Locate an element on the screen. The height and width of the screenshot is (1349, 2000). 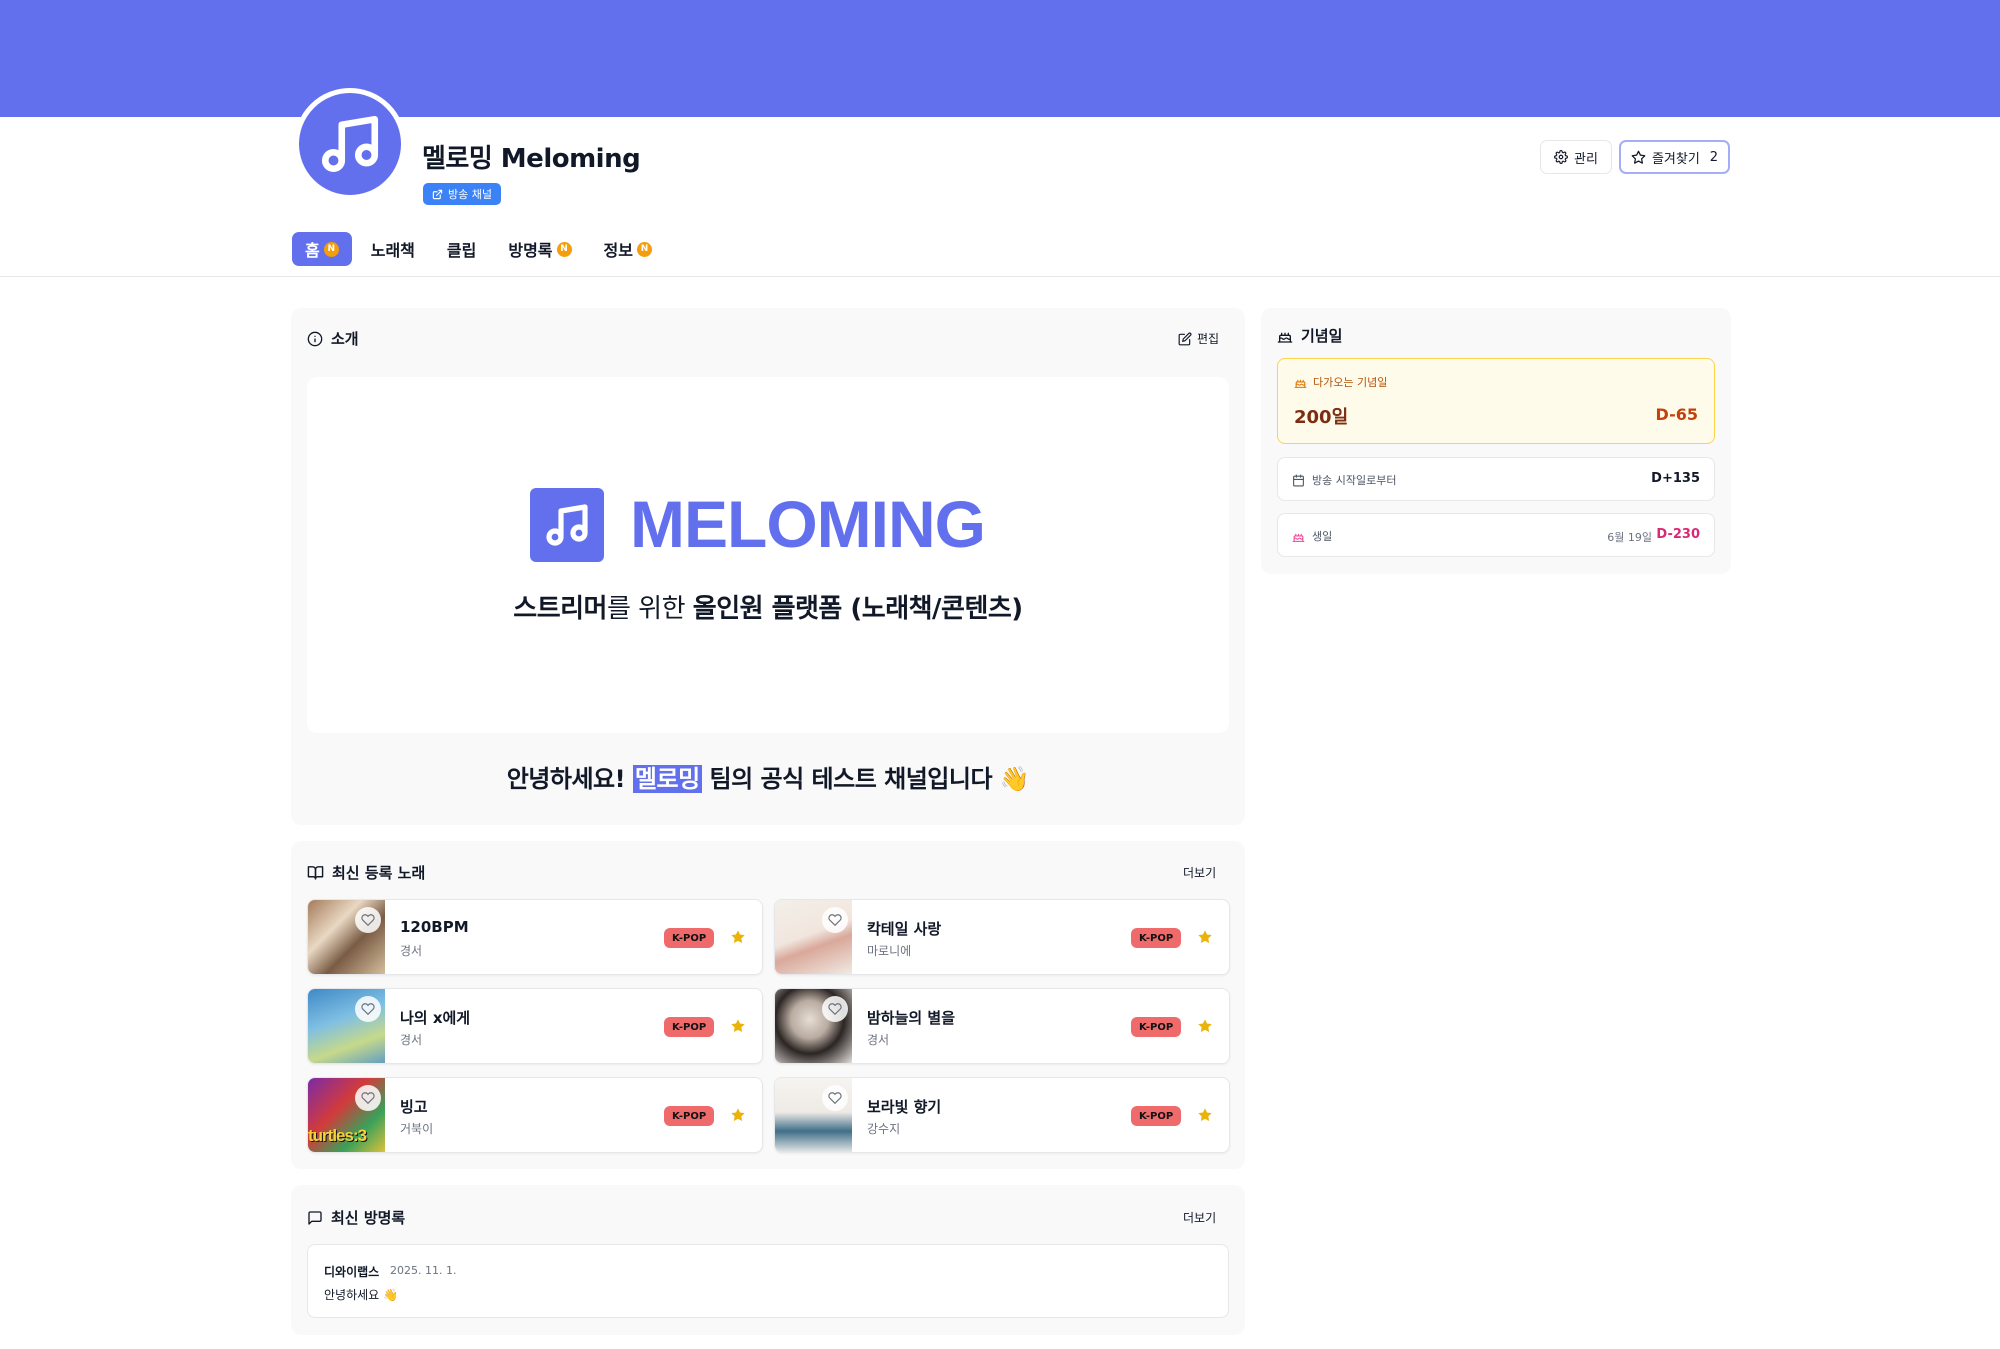
song-title: 빙고 is located at coordinates (414, 1107).